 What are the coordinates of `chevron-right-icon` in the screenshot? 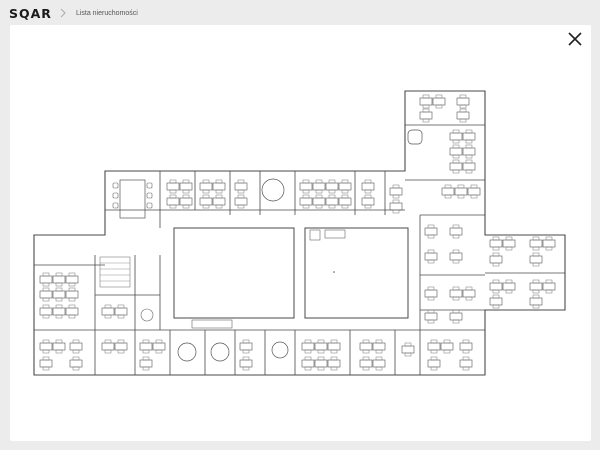 It's located at (66, 13).